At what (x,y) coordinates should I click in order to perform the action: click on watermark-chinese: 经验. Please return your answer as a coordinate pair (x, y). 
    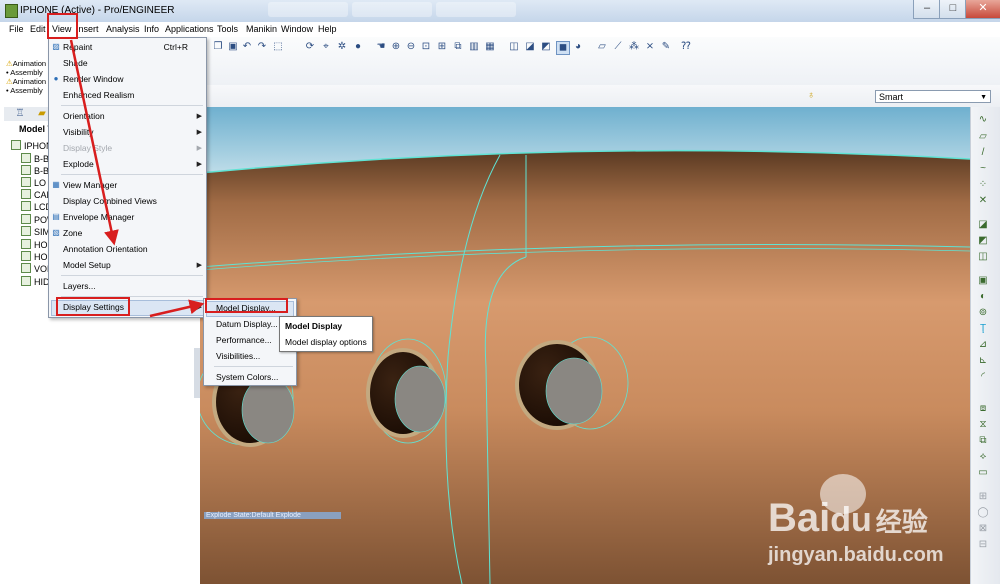
    Looking at the image, I should click on (901, 522).